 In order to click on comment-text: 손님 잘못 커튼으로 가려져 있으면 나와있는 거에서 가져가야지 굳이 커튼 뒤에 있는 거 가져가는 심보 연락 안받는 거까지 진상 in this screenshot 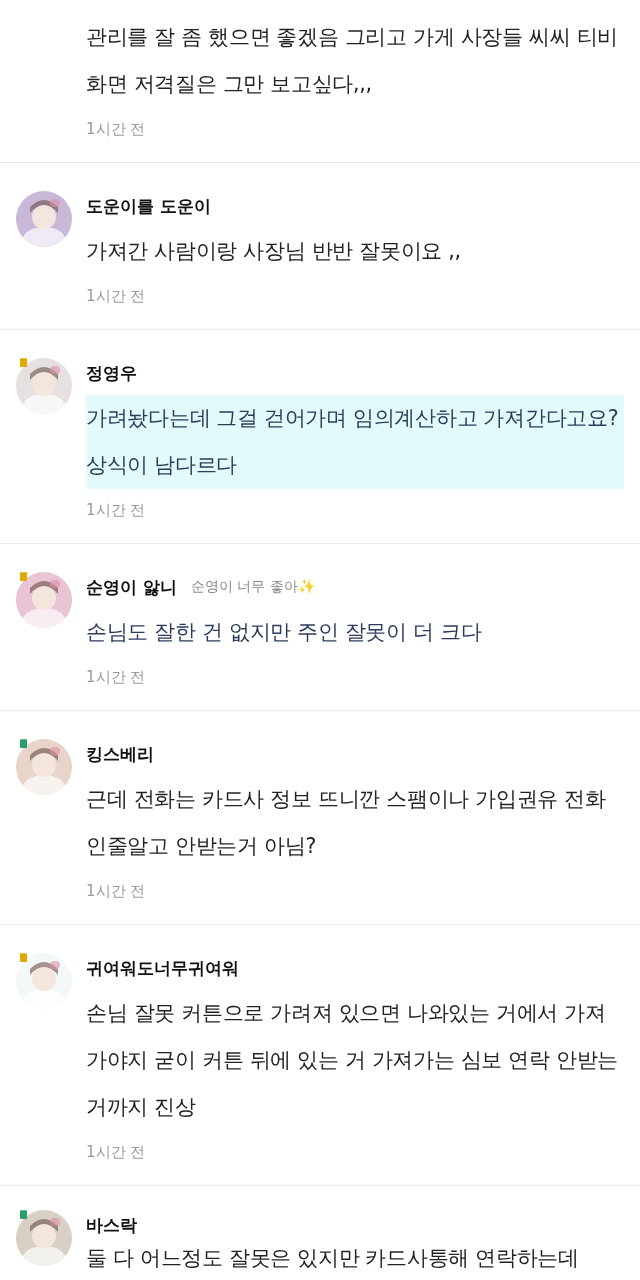, I will do `click(353, 1060)`.